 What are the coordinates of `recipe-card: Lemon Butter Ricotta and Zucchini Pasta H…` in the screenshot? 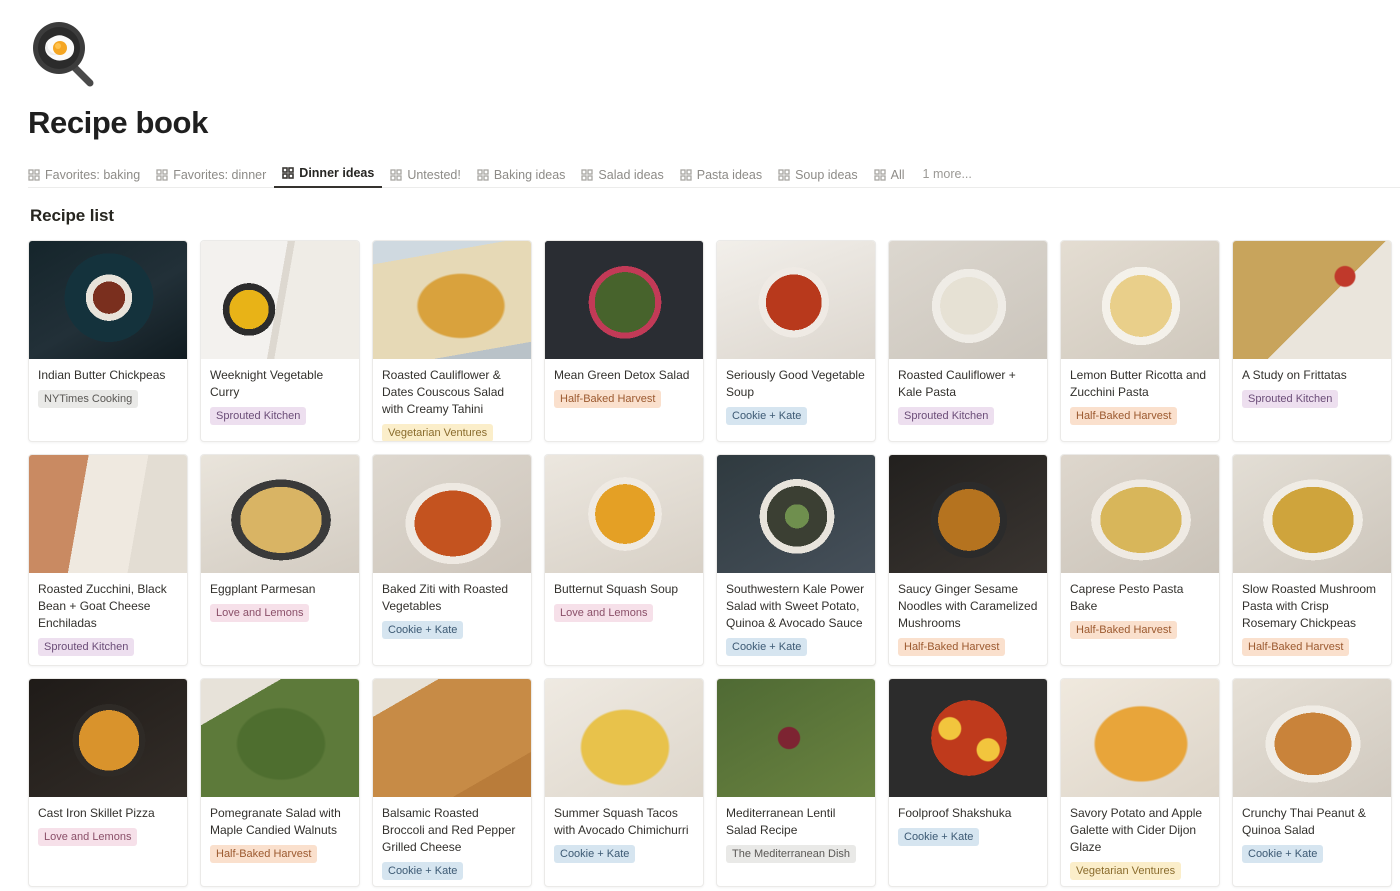 It's located at (1140, 341).